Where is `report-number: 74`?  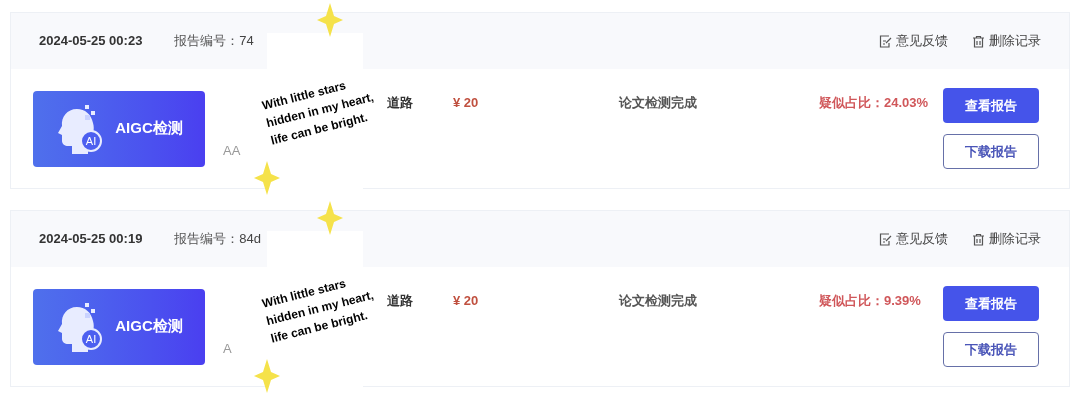
report-number: 74 is located at coordinates (246, 41).